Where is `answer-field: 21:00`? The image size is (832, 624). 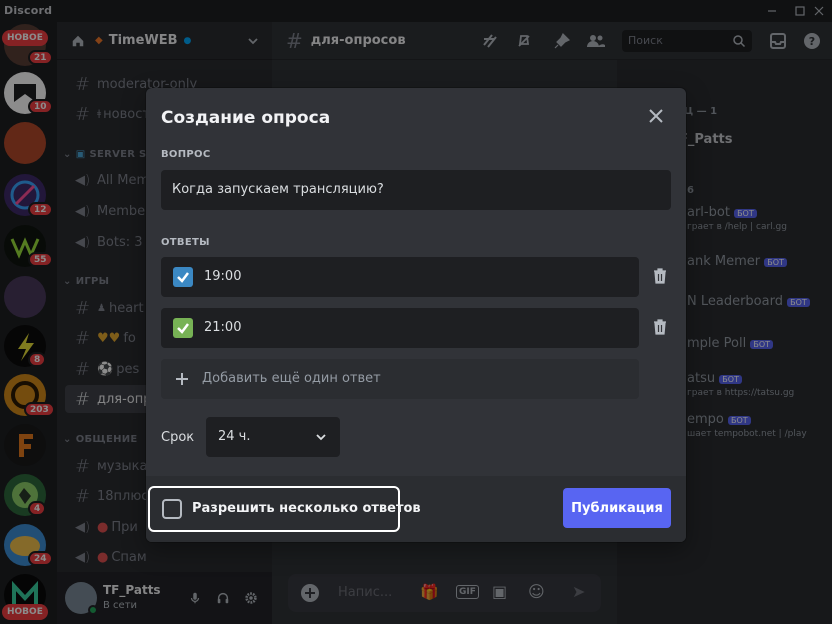 answer-field: 21:00 is located at coordinates (400, 328).